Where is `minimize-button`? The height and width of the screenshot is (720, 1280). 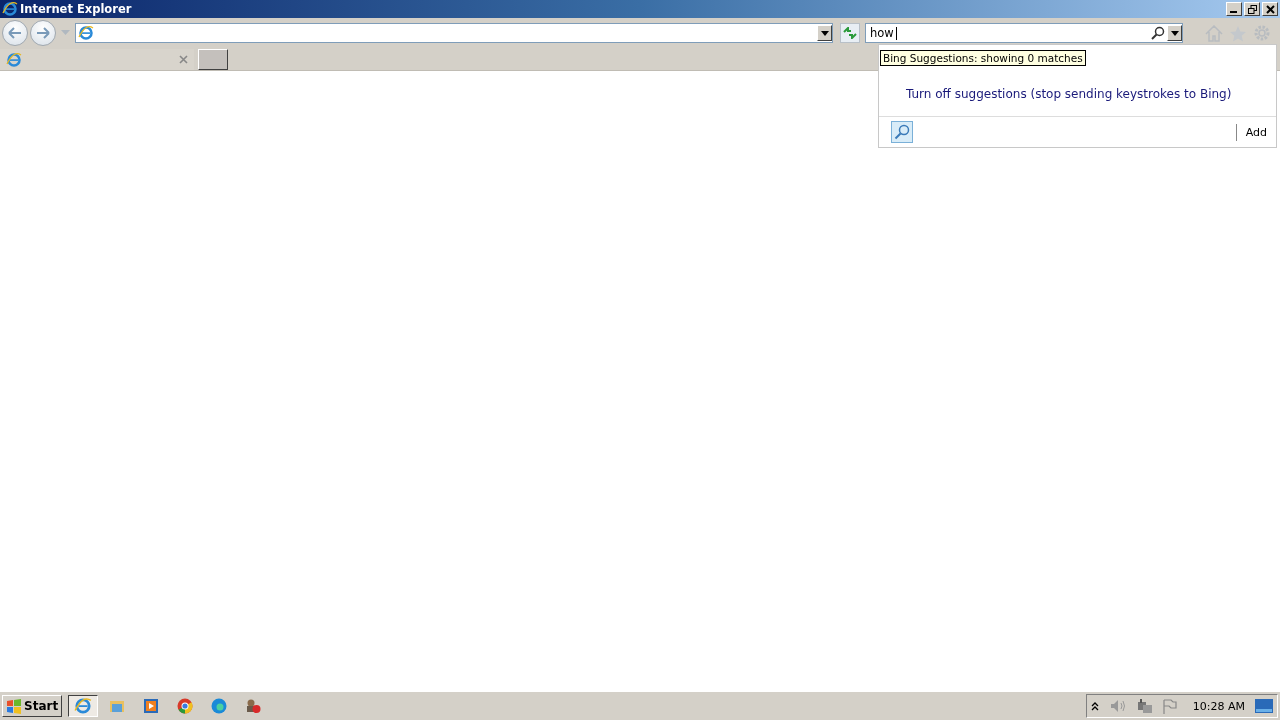
minimize-button is located at coordinates (1234, 9).